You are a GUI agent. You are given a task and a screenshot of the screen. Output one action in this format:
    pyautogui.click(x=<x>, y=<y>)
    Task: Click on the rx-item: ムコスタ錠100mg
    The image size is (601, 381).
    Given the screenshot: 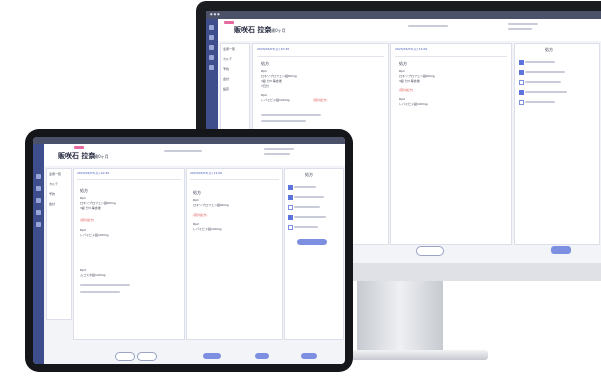 What is the action you would take?
    pyautogui.click(x=93, y=275)
    